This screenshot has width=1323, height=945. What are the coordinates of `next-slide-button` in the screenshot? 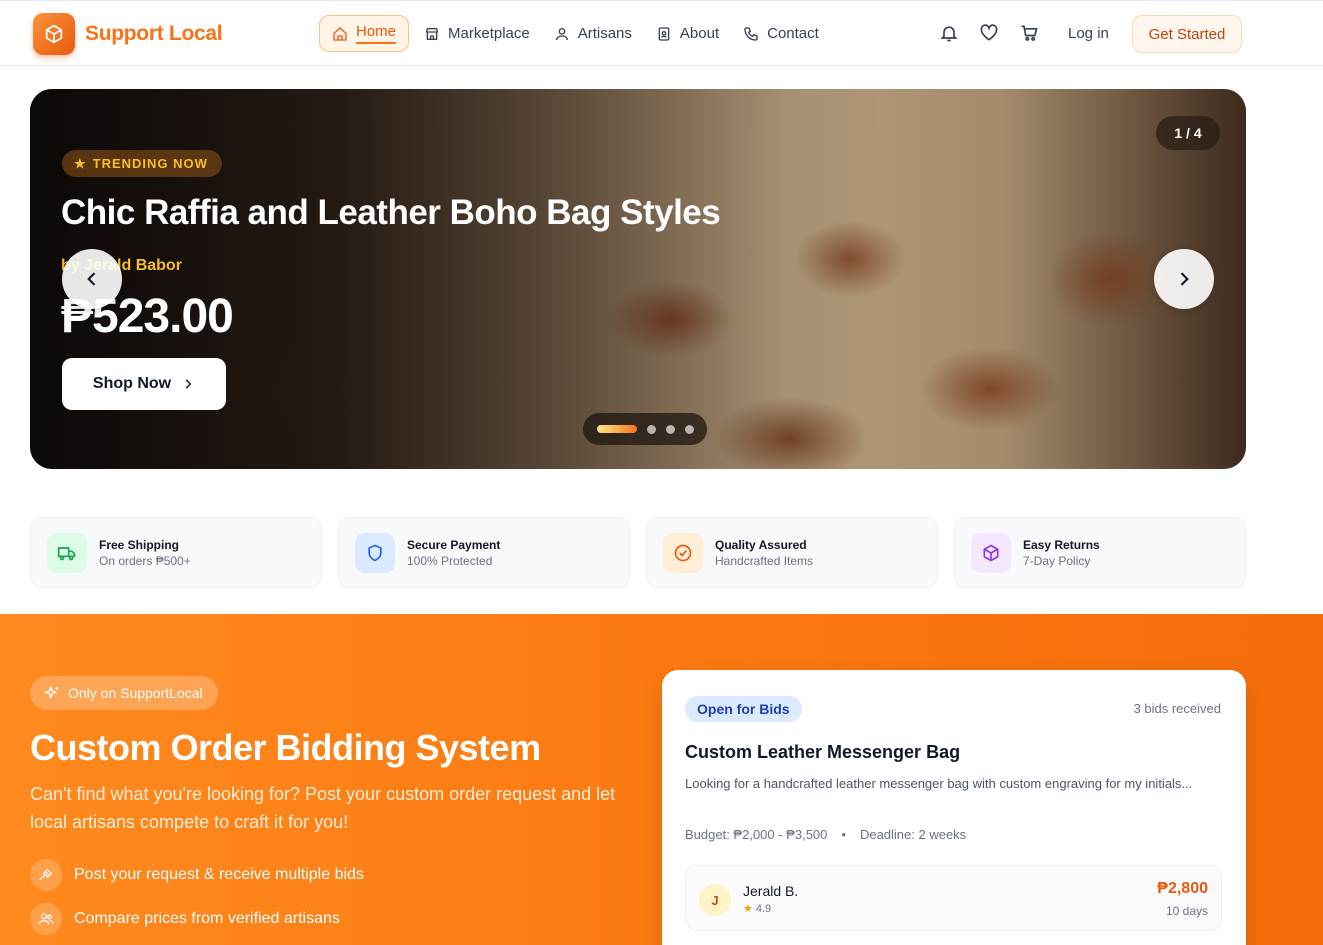 It's located at (1184, 279).